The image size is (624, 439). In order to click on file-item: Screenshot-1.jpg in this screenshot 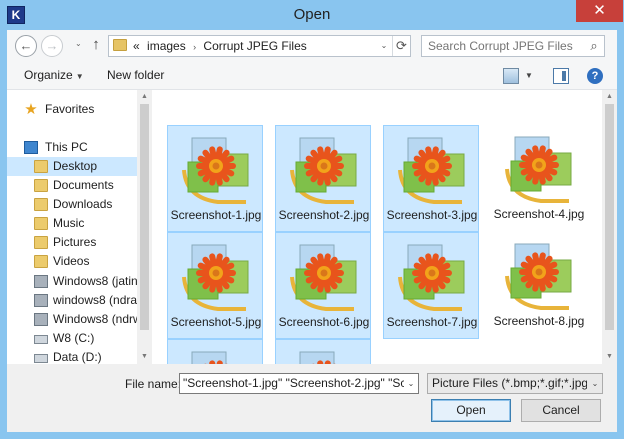, I will do `click(215, 178)`.